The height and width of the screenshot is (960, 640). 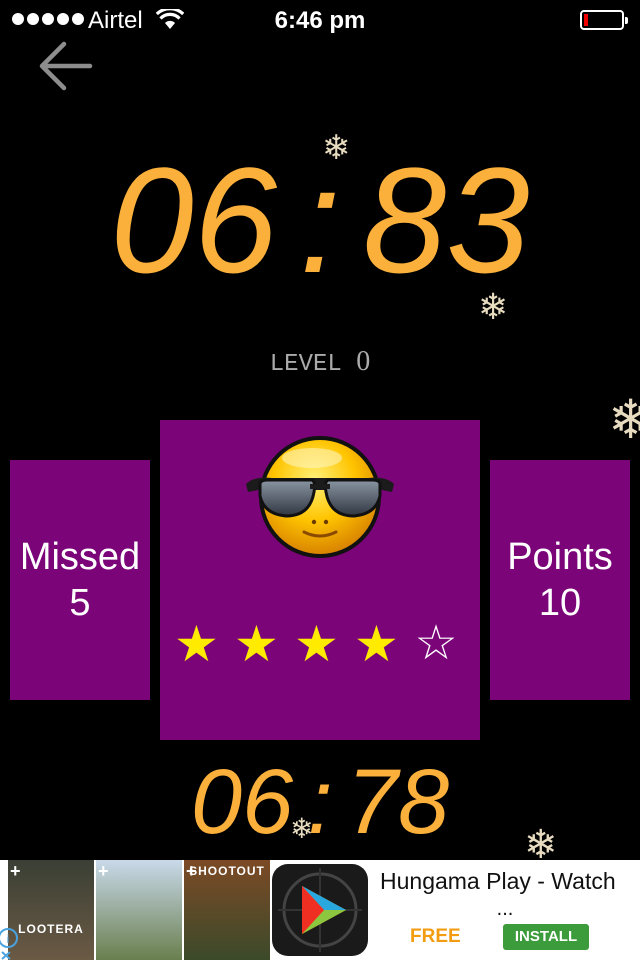 What do you see at coordinates (305, 364) in the screenshot?
I see `level-label: LEVEL` at bounding box center [305, 364].